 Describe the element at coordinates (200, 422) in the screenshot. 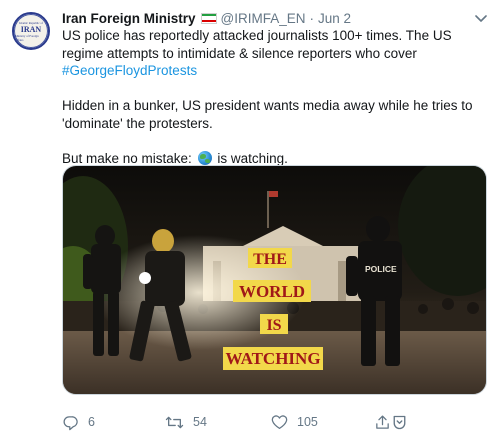

I see `retweet-count: 54` at that location.